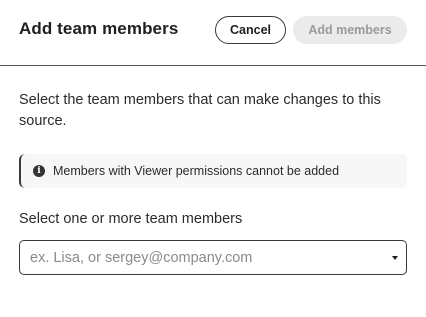 The width and height of the screenshot is (426, 317). I want to click on cancel-button: Cancel, so click(250, 30).